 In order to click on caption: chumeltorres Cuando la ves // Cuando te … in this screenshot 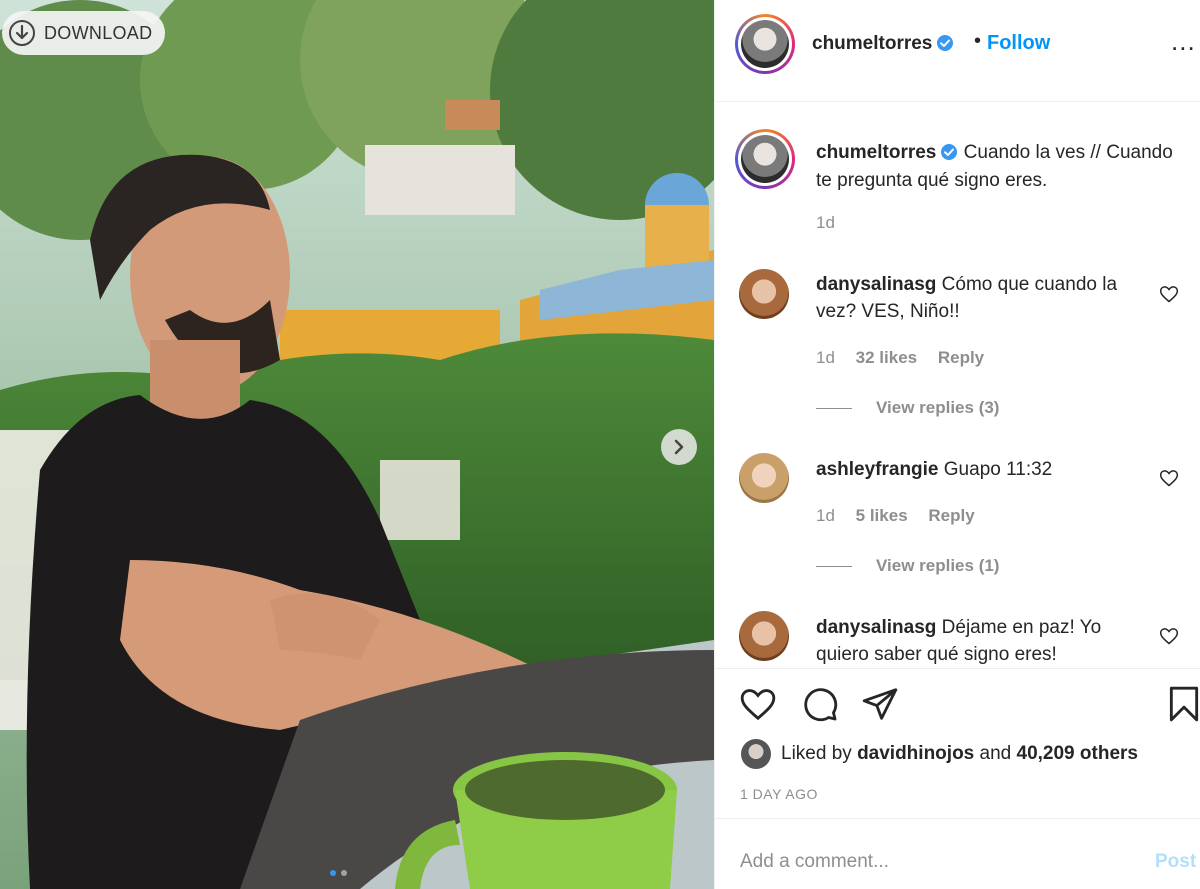, I will do `click(996, 167)`.